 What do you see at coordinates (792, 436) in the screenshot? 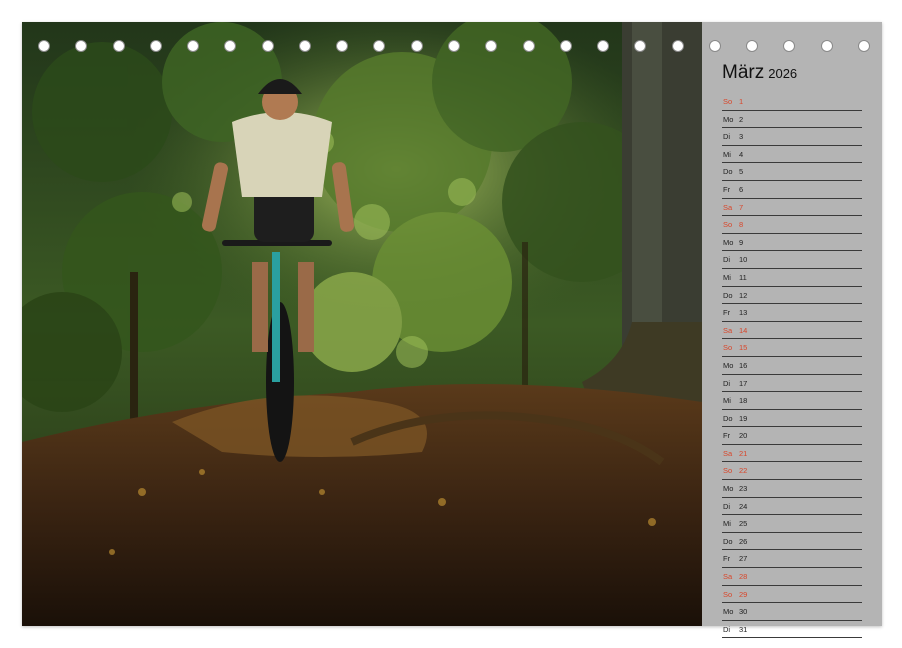
I see `day-row: Fr 20` at bounding box center [792, 436].